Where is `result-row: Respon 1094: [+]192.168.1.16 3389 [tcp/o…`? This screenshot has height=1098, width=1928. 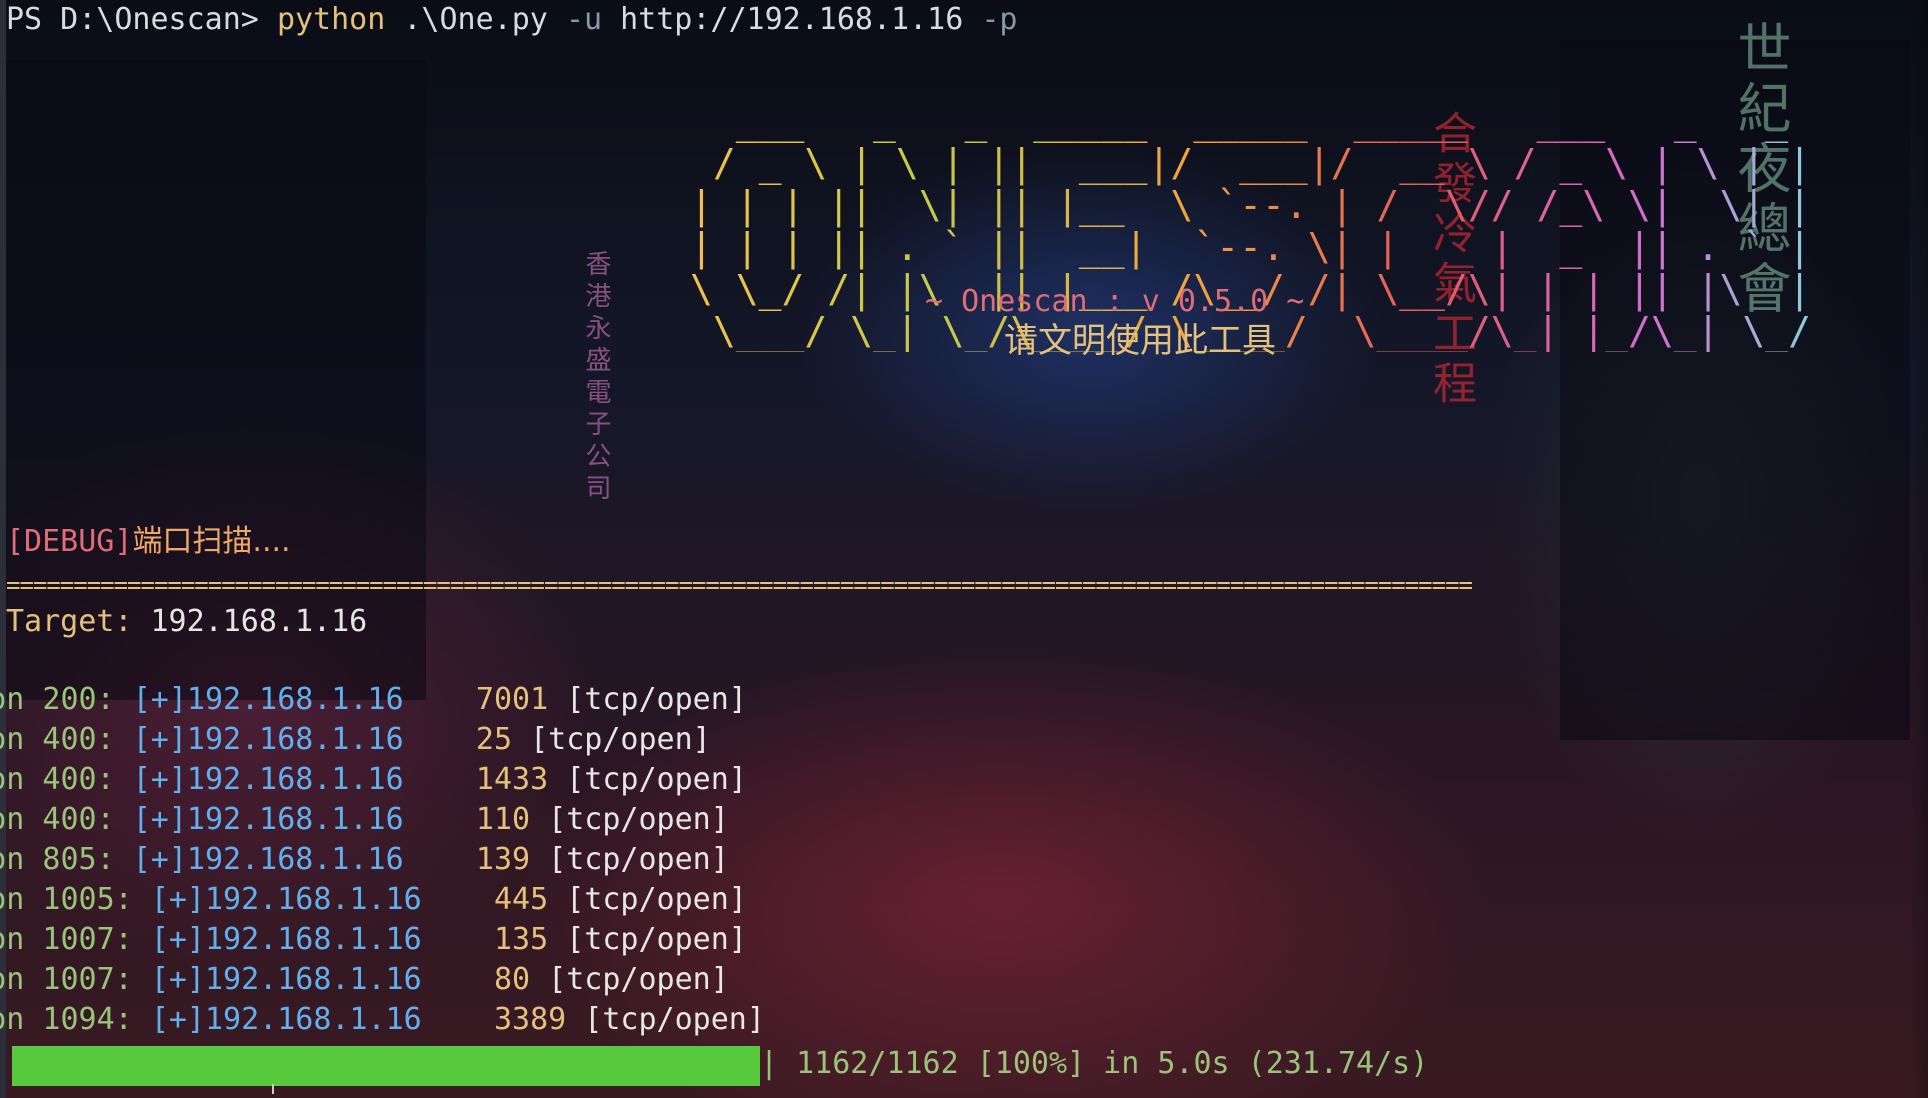 result-row: Respon 1094: [+]192.168.1.16 3389 [tcp/o… is located at coordinates (382, 1020).